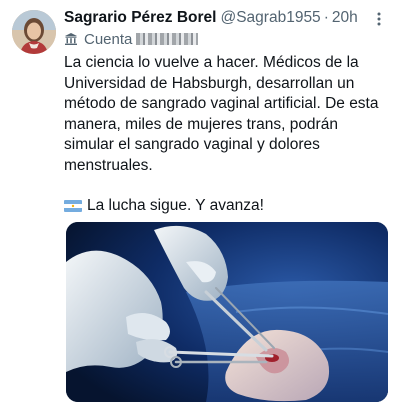 Image resolution: width=400 pixels, height=407 pixels. I want to click on tweet-header: Sagrario Pérez Borel @Sagrab1955 · 20h, so click(227, 18).